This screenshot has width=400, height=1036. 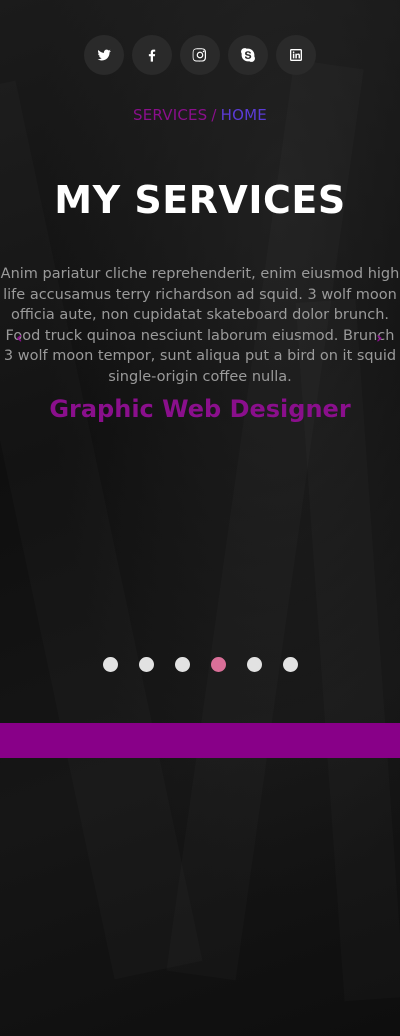 I want to click on breadcrumb-current: SERVICES, so click(x=170, y=115).